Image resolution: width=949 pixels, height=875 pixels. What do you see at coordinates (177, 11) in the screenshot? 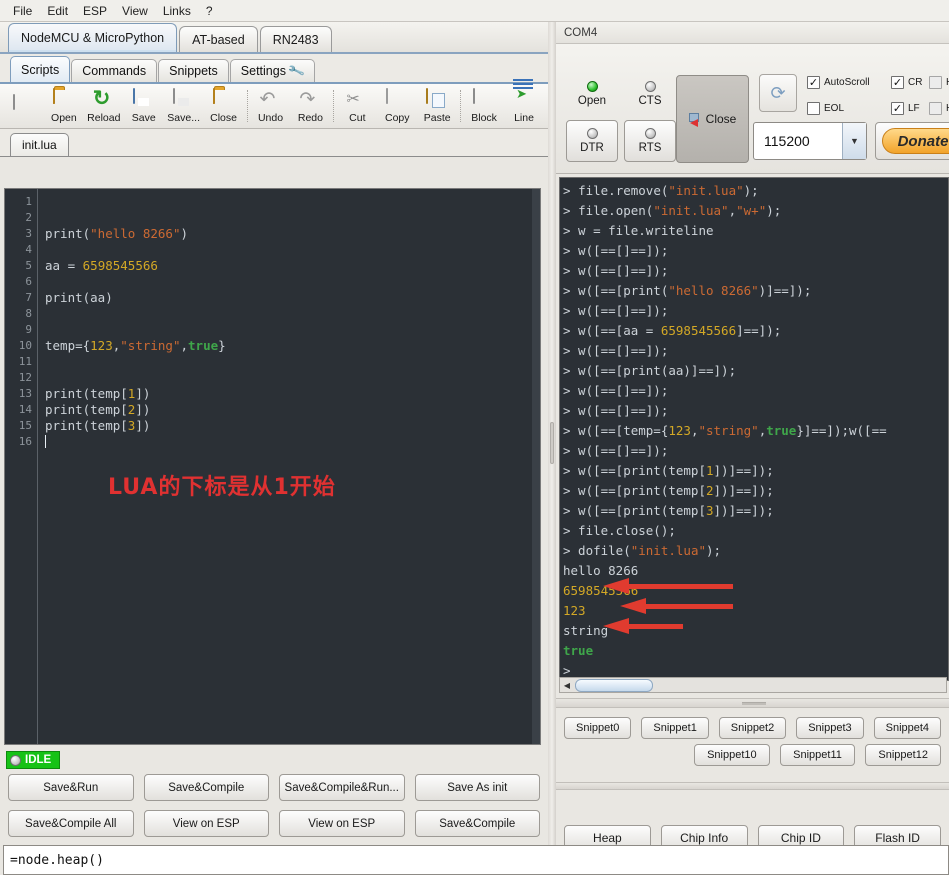
I see `menu-item-links: Links` at bounding box center [177, 11].